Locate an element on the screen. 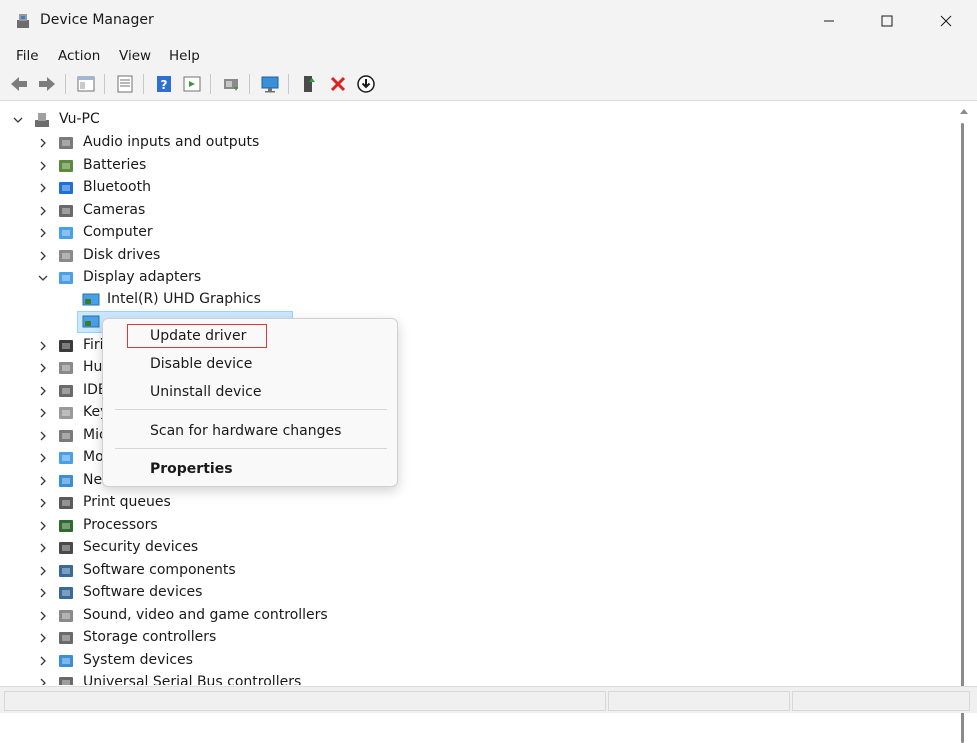  help-icon: ? is located at coordinates (164, 84).